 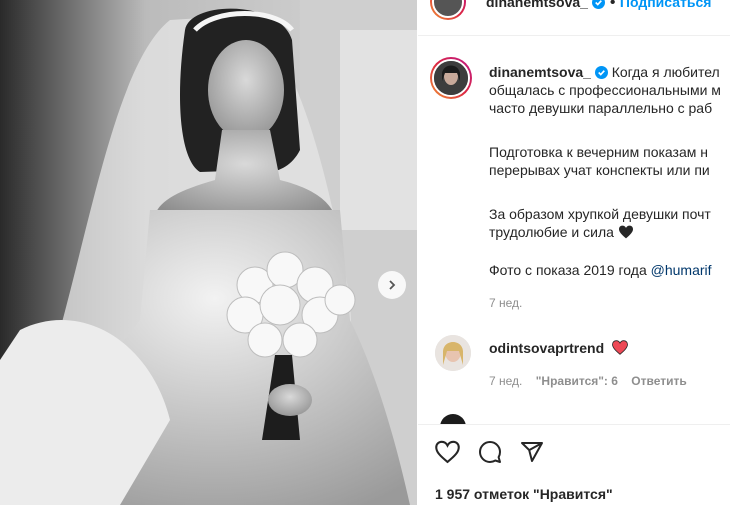 I want to click on heart-outline-icon, so click(x=447, y=452).